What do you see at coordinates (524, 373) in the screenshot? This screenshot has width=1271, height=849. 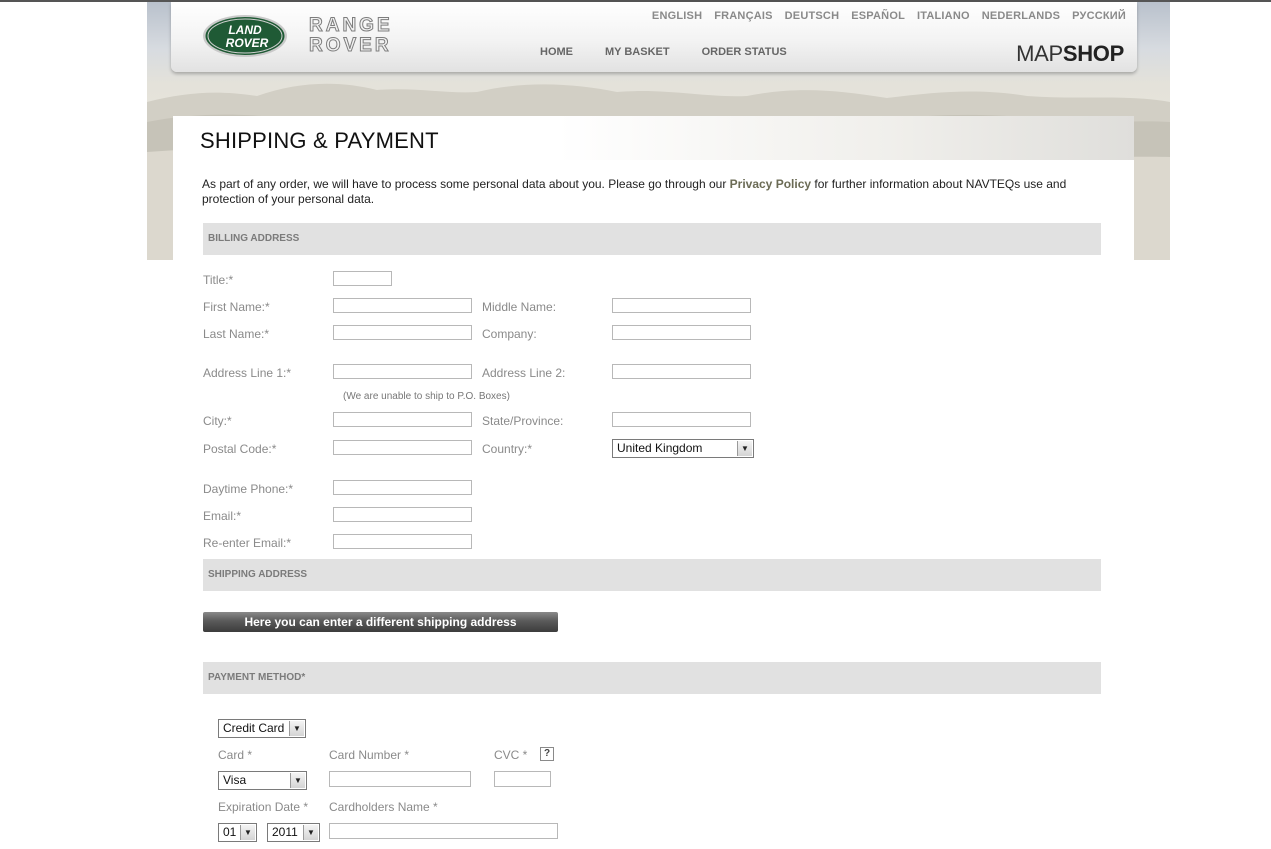 I see `address-line-2-label: Address Line 2:` at bounding box center [524, 373].